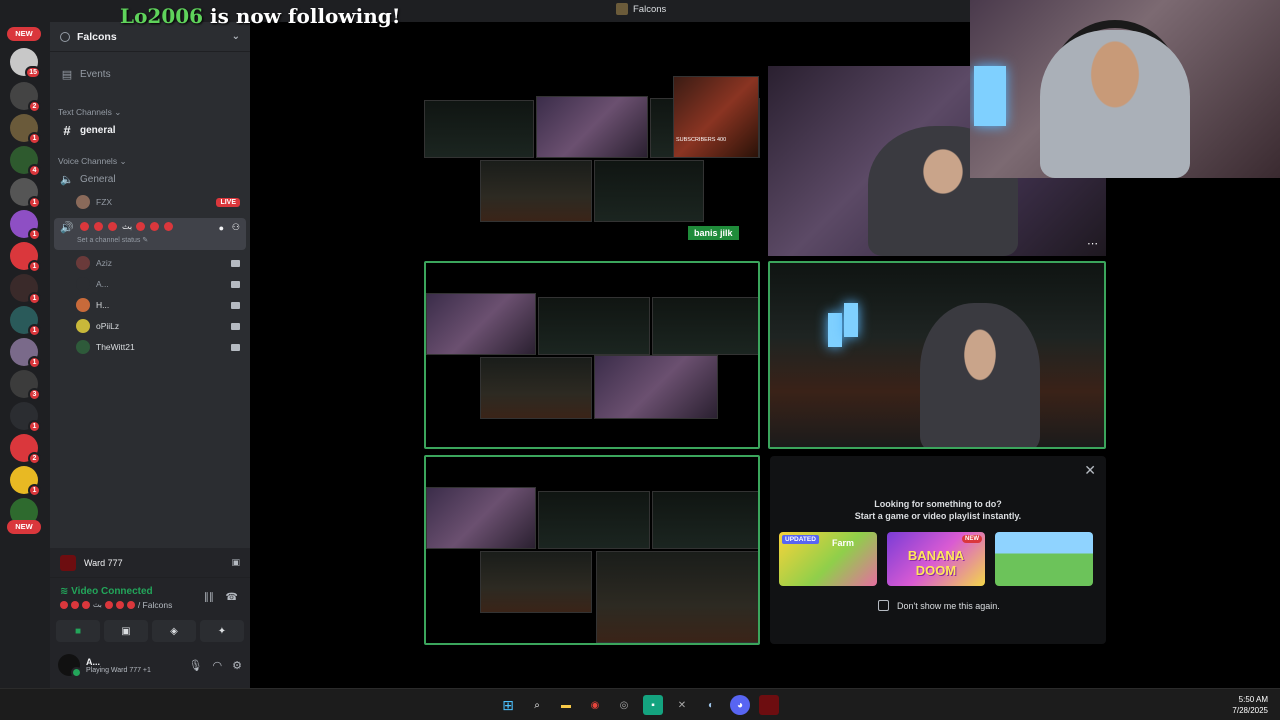  What do you see at coordinates (89, 112) in the screenshot?
I see `category-text-channels: Text Channels ⌄` at bounding box center [89, 112].